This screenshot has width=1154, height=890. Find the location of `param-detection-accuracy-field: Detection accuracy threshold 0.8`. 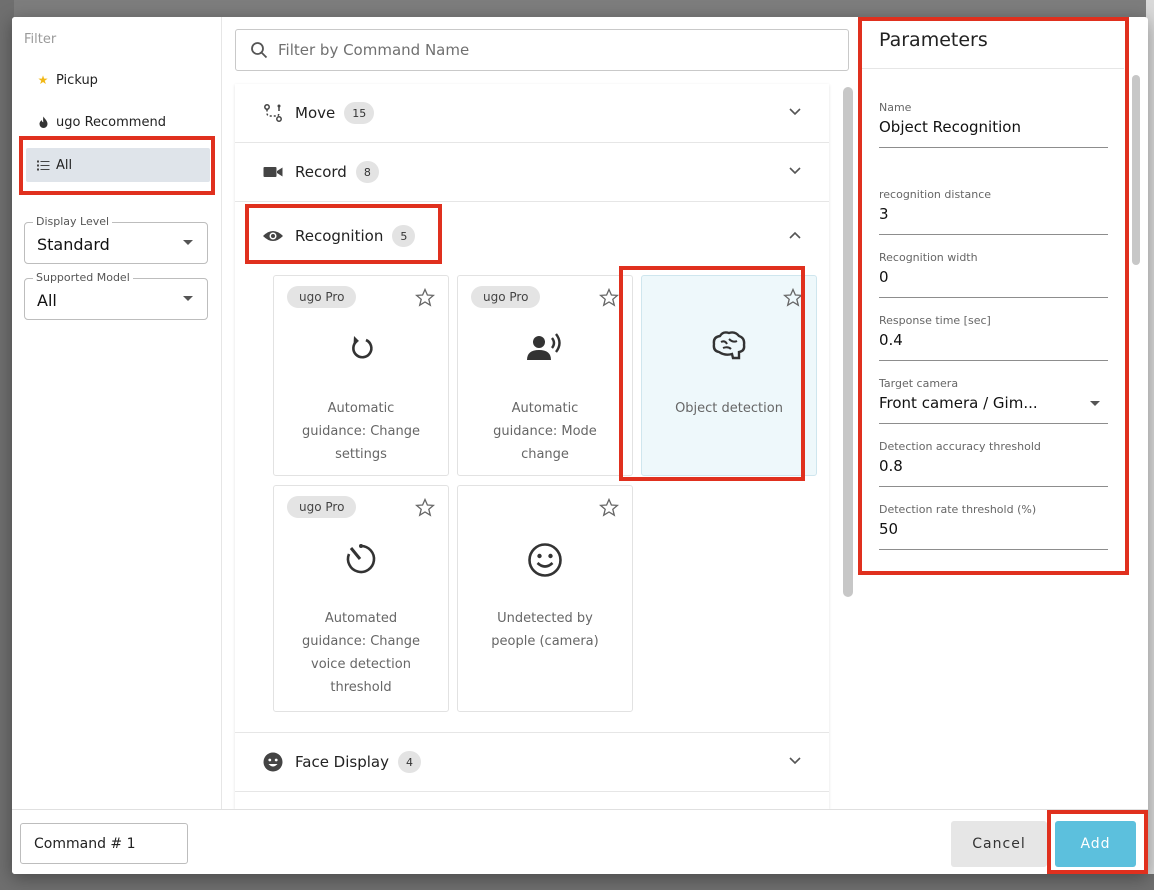

param-detection-accuracy-field: Detection accuracy threshold 0.8 is located at coordinates (993, 463).